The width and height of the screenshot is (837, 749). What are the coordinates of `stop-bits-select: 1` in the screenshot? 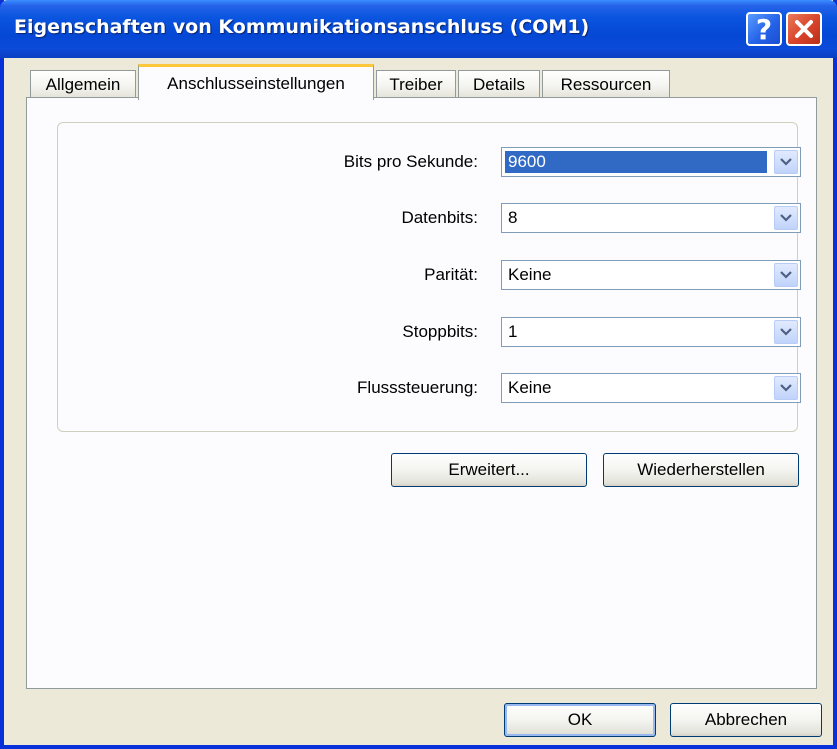 It's located at (651, 332).